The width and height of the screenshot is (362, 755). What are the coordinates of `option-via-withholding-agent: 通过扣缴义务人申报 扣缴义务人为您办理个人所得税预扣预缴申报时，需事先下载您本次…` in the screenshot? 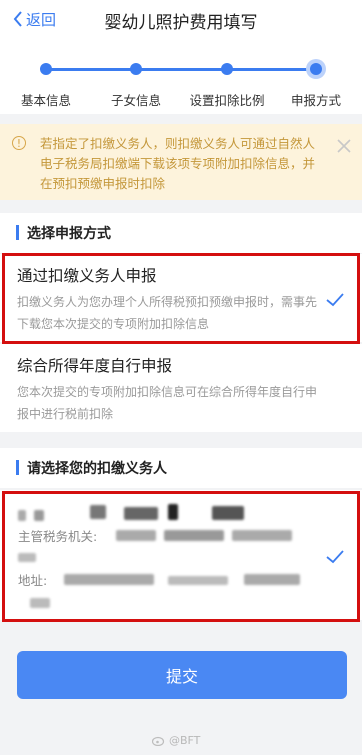 It's located at (181, 298).